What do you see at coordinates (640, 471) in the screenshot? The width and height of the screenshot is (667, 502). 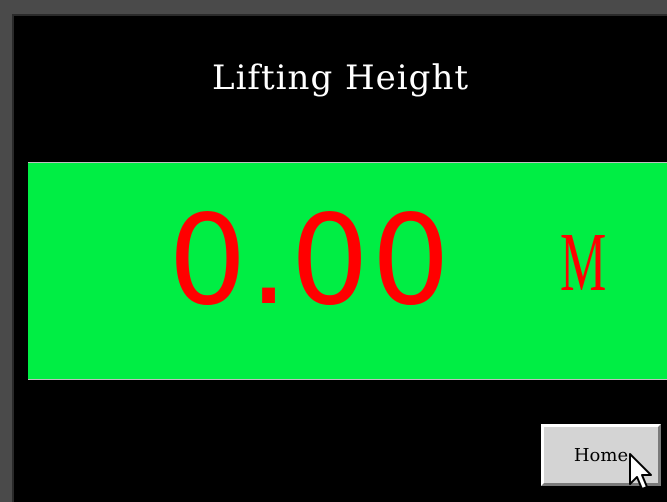 I see `mouse-pointer-icon` at bounding box center [640, 471].